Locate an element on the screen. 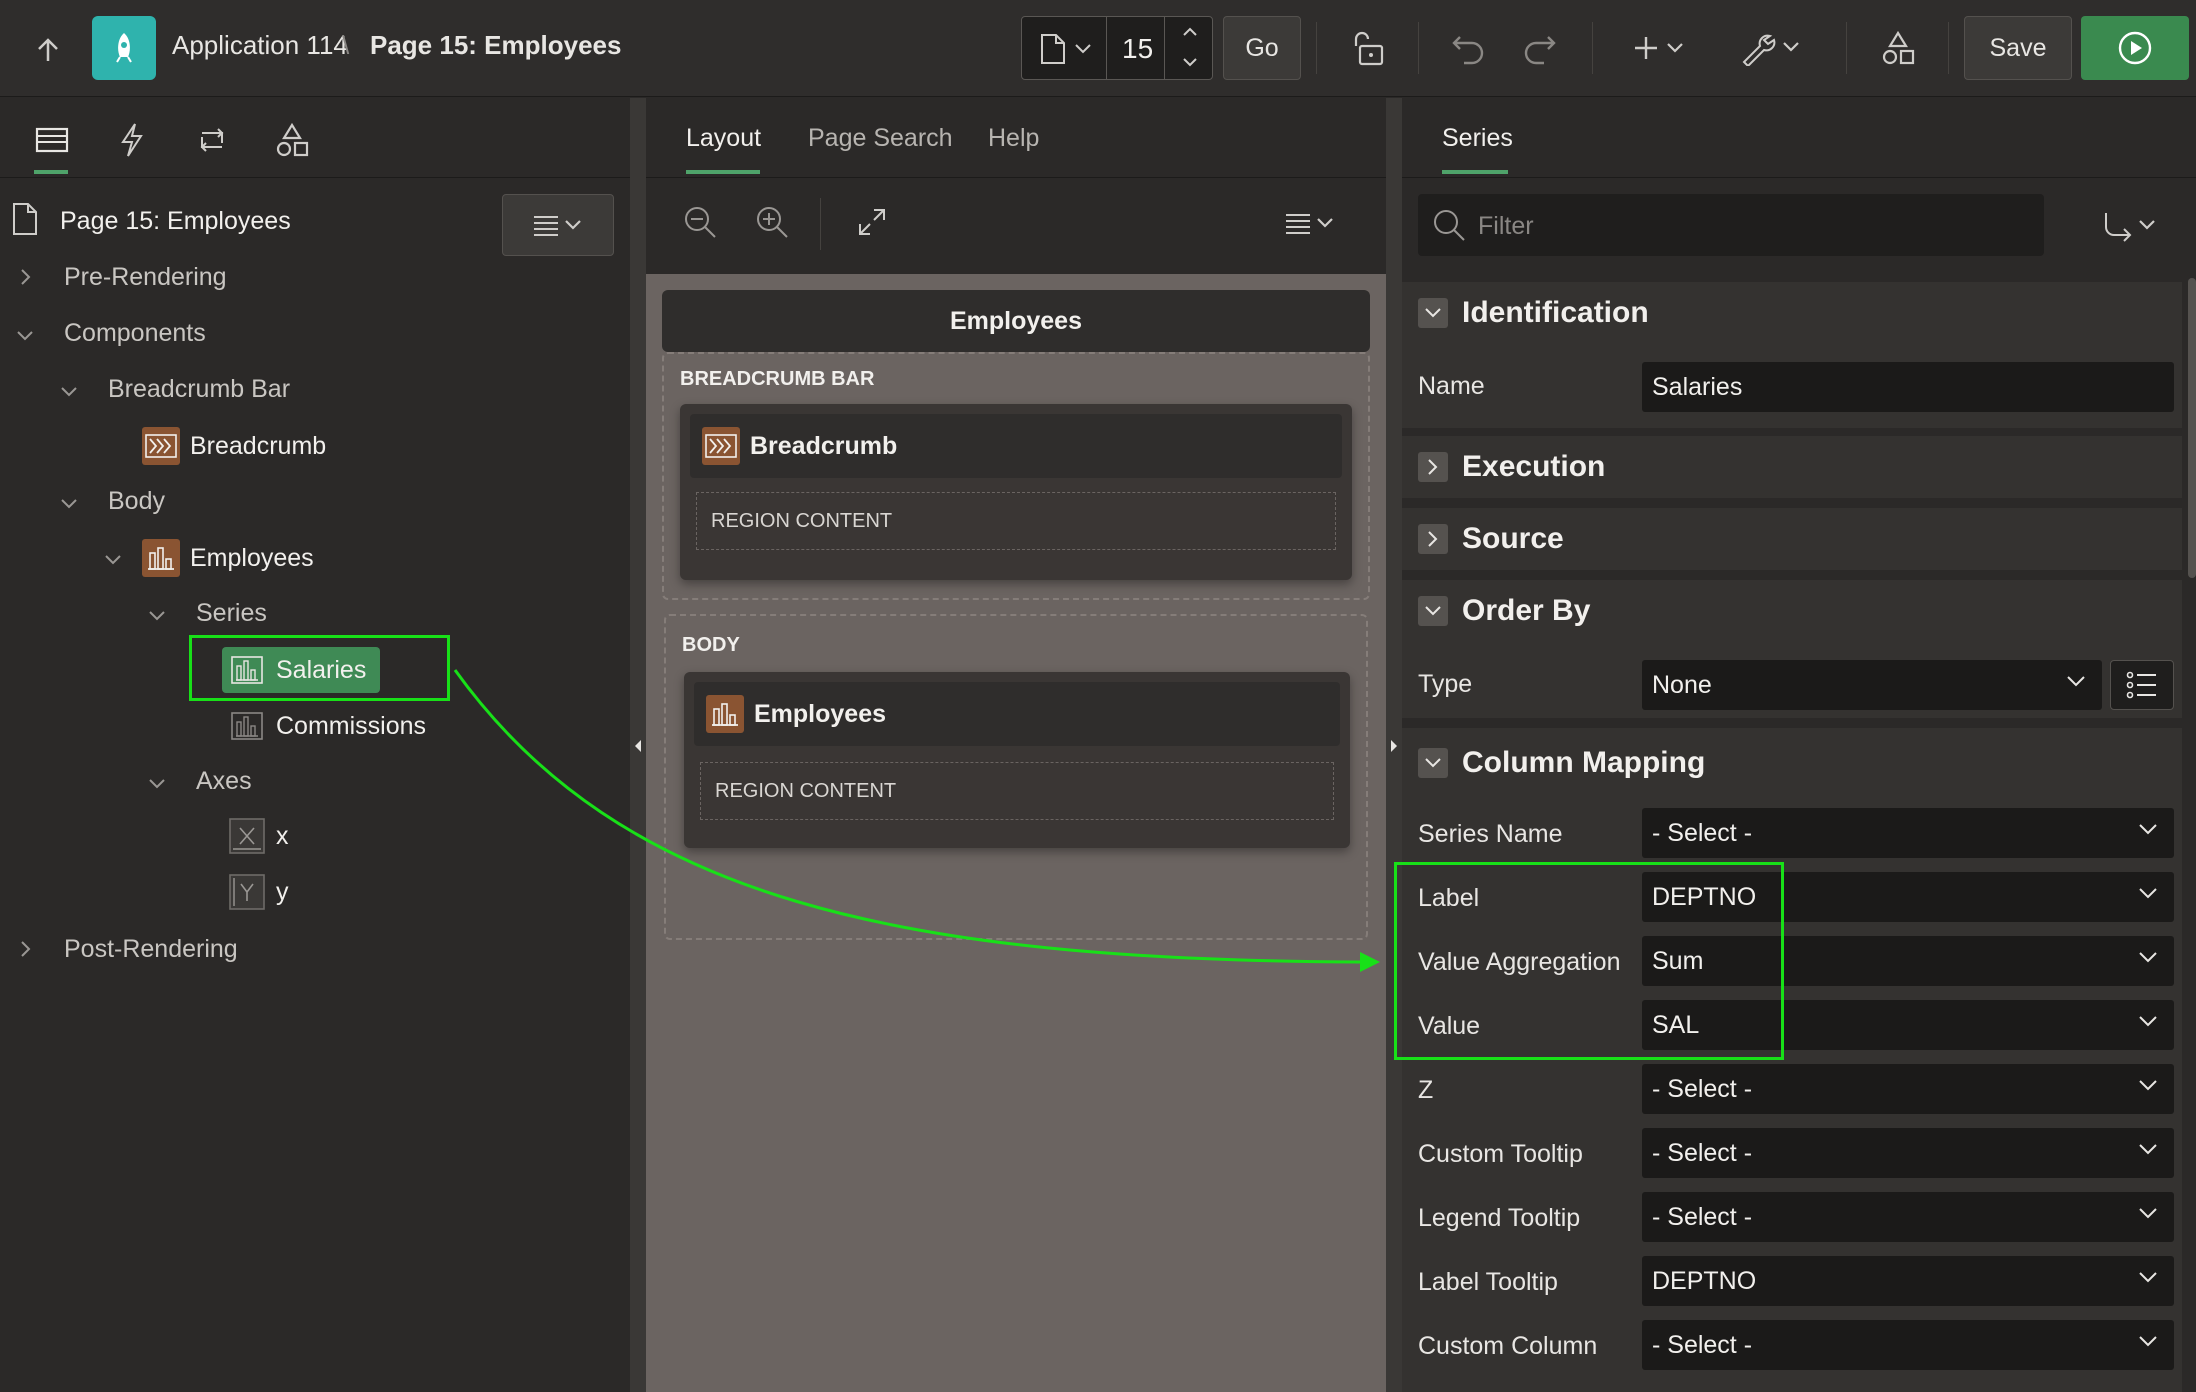 This screenshot has width=2196, height=1392. expand-icon is located at coordinates (872, 222).